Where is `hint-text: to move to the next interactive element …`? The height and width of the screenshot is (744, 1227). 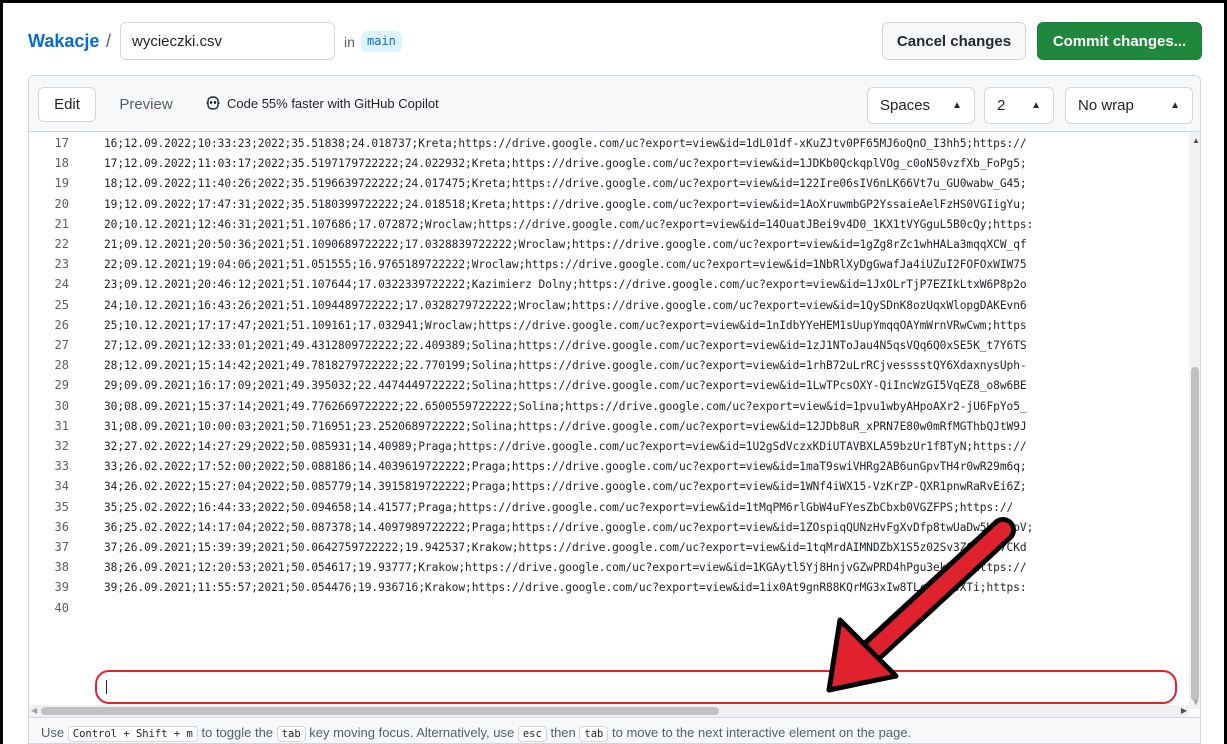 hint-text: to move to the next interactive element … is located at coordinates (761, 732).